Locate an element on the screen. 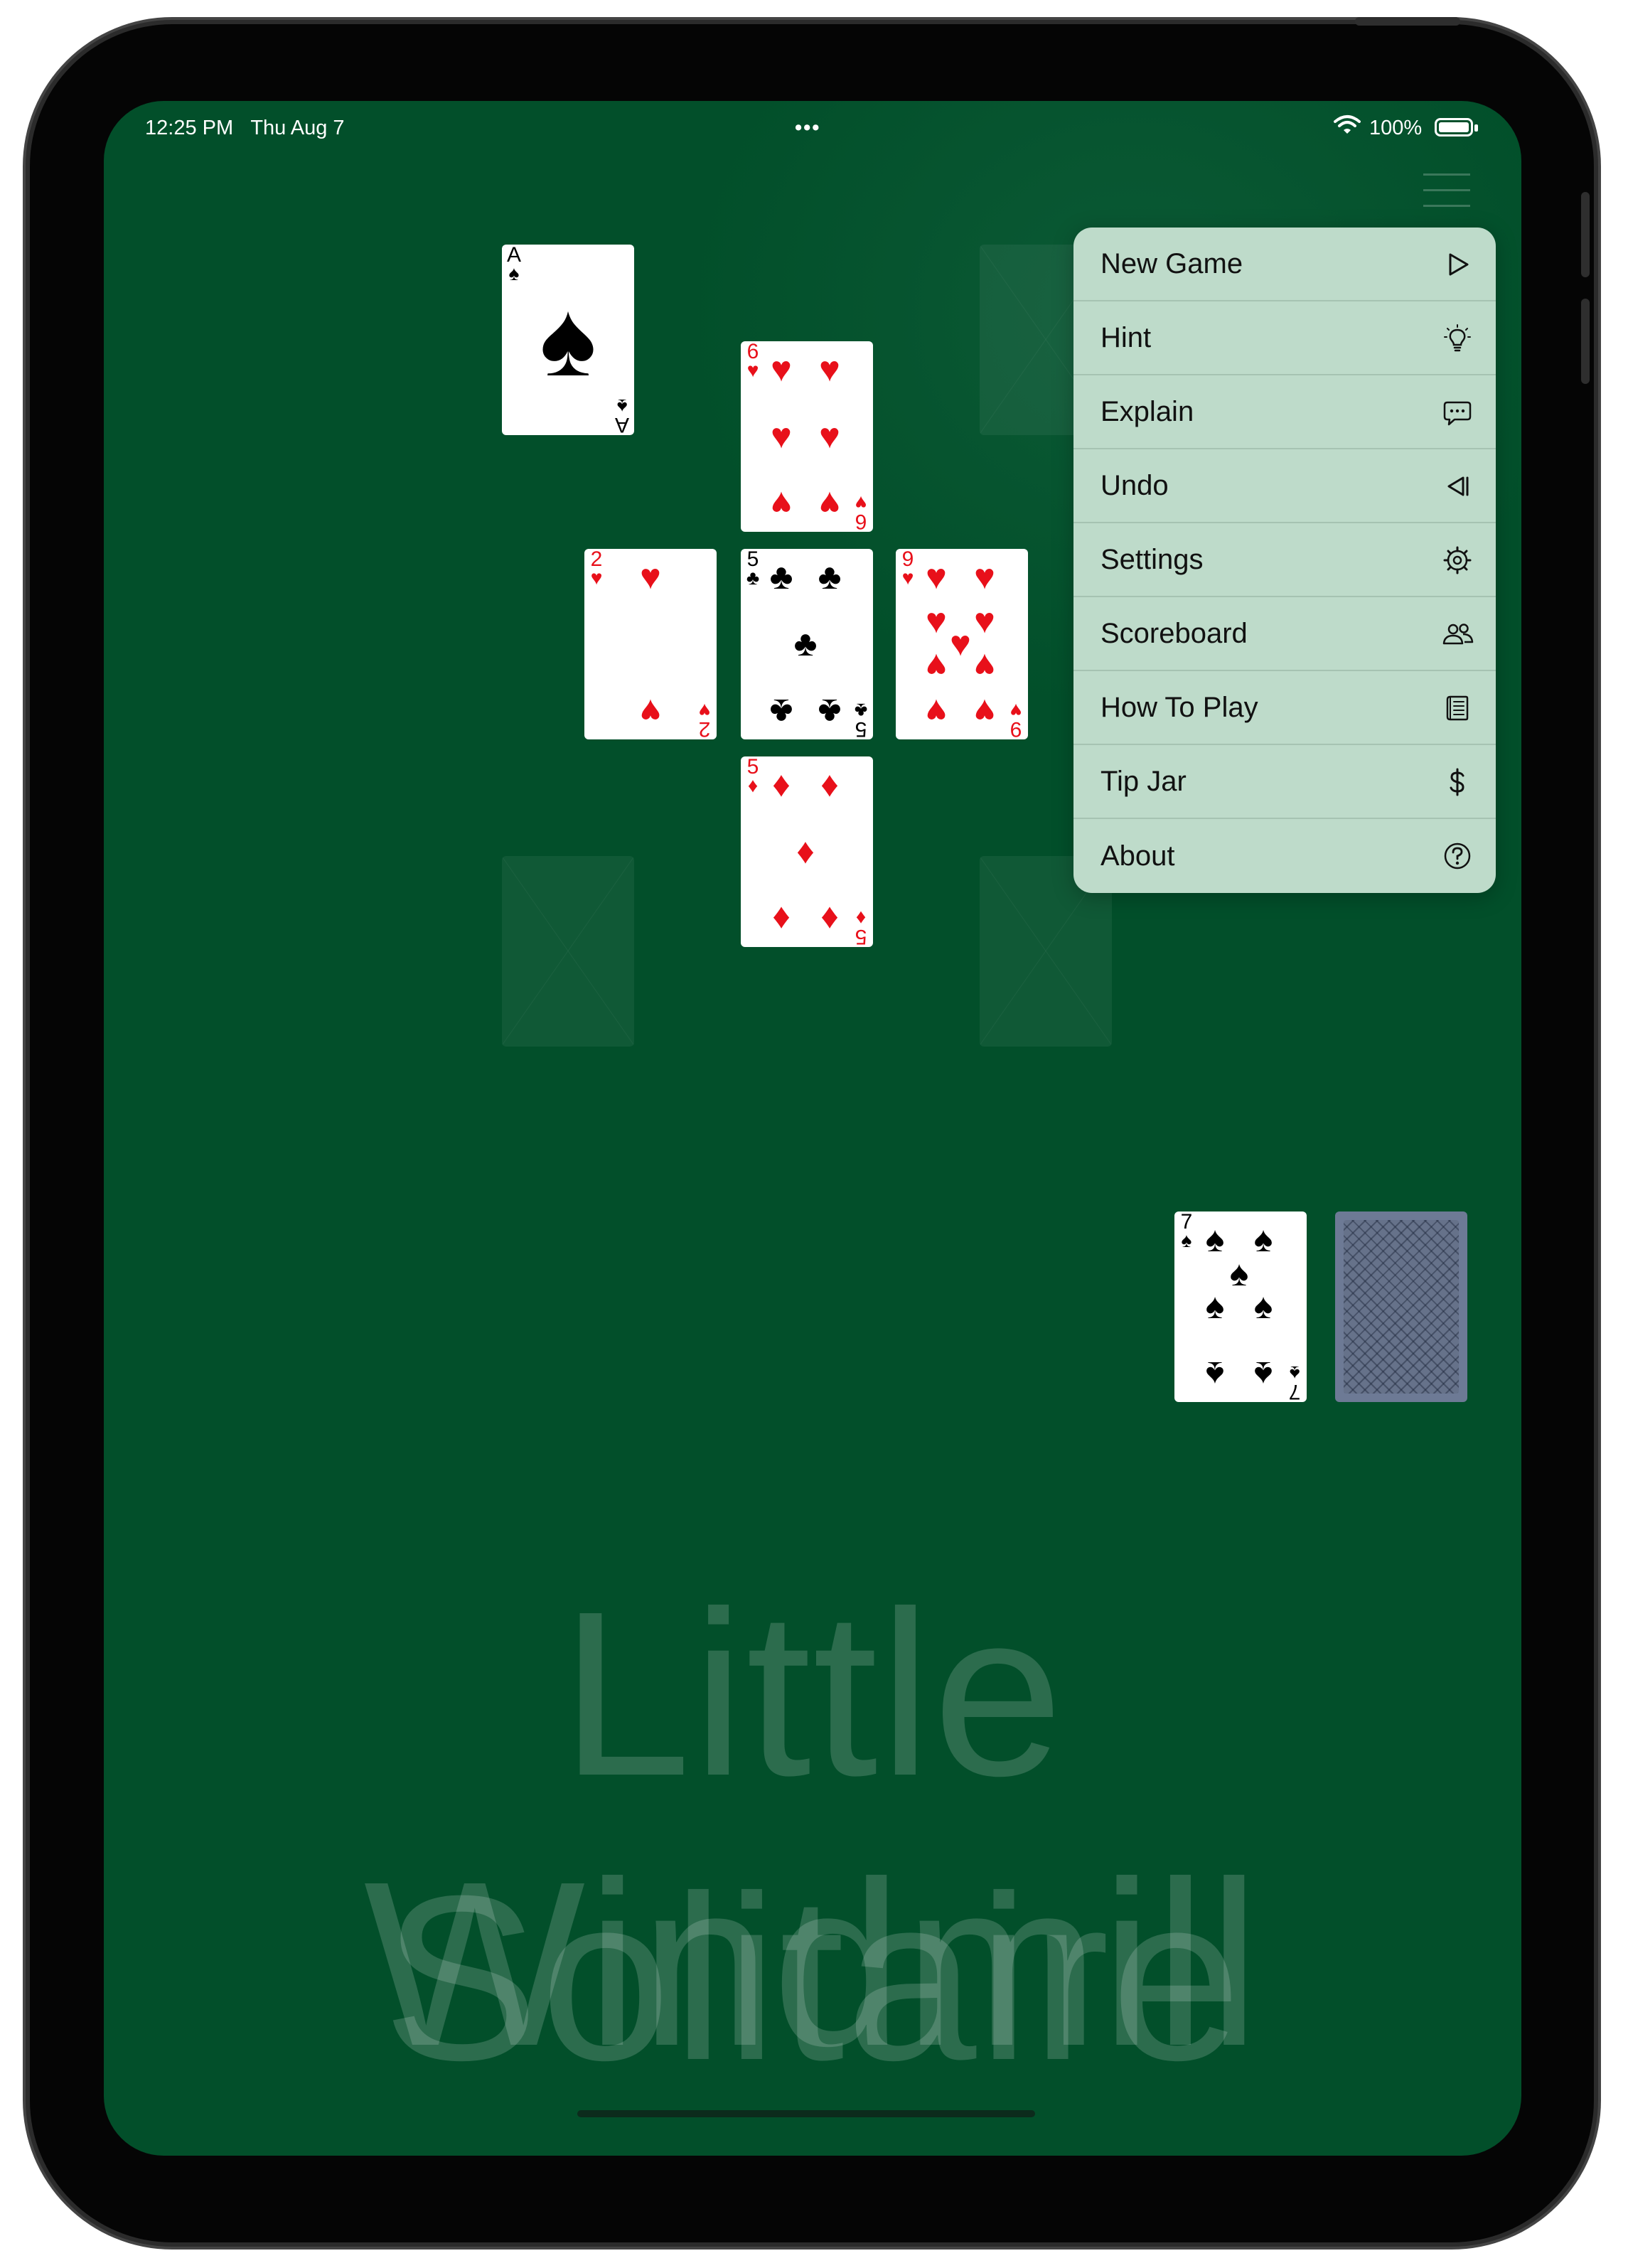 This screenshot has height=2268, width=1628. menu-item-hint: Hint is located at coordinates (1284, 338).